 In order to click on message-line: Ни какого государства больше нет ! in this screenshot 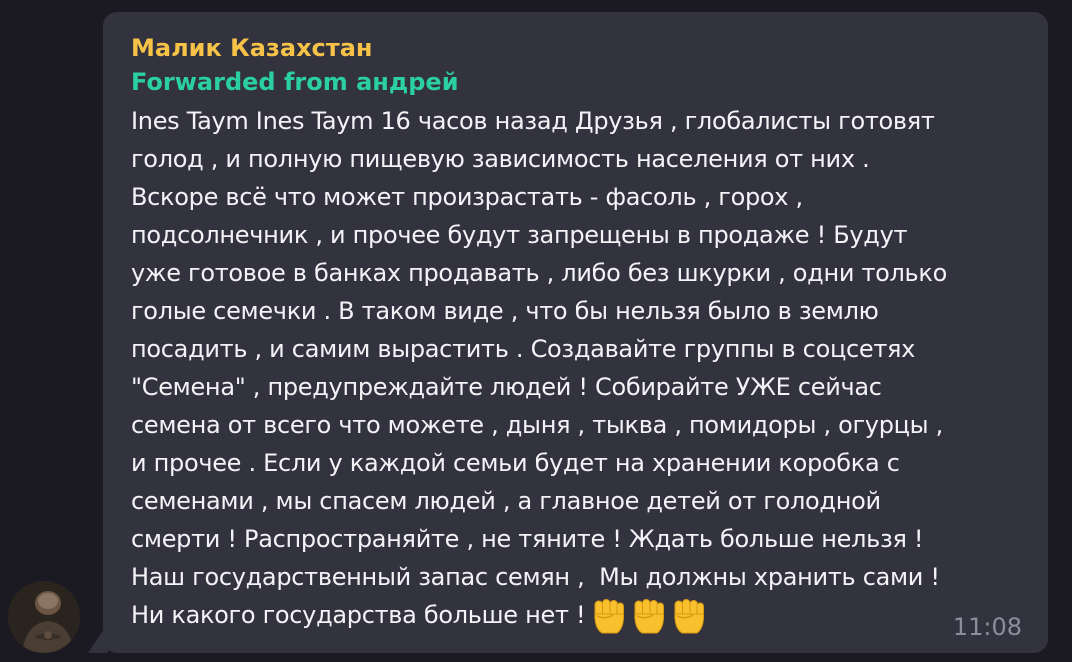, I will do `click(358, 615)`.